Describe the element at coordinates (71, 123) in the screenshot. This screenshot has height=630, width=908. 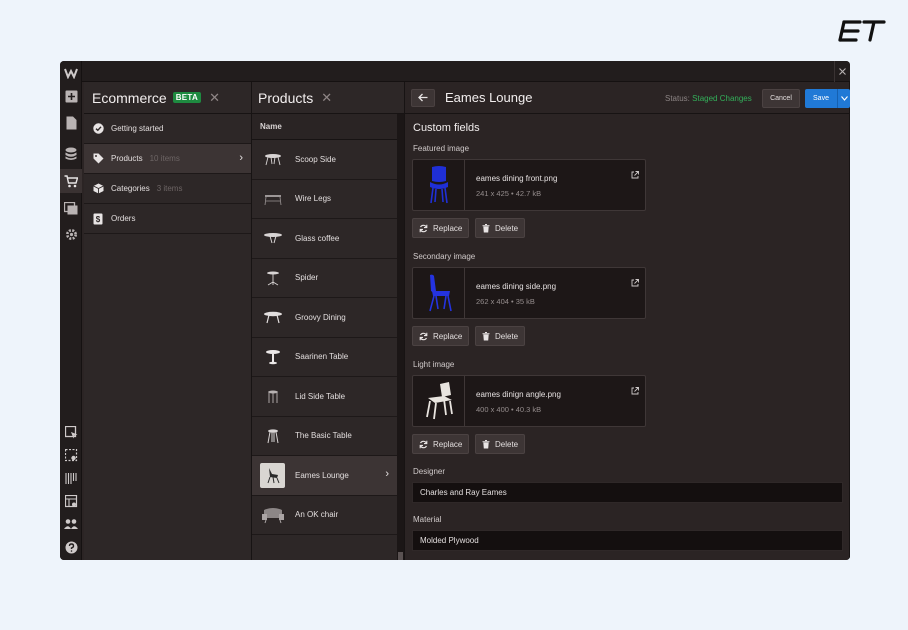
I see `pages-icon` at that location.